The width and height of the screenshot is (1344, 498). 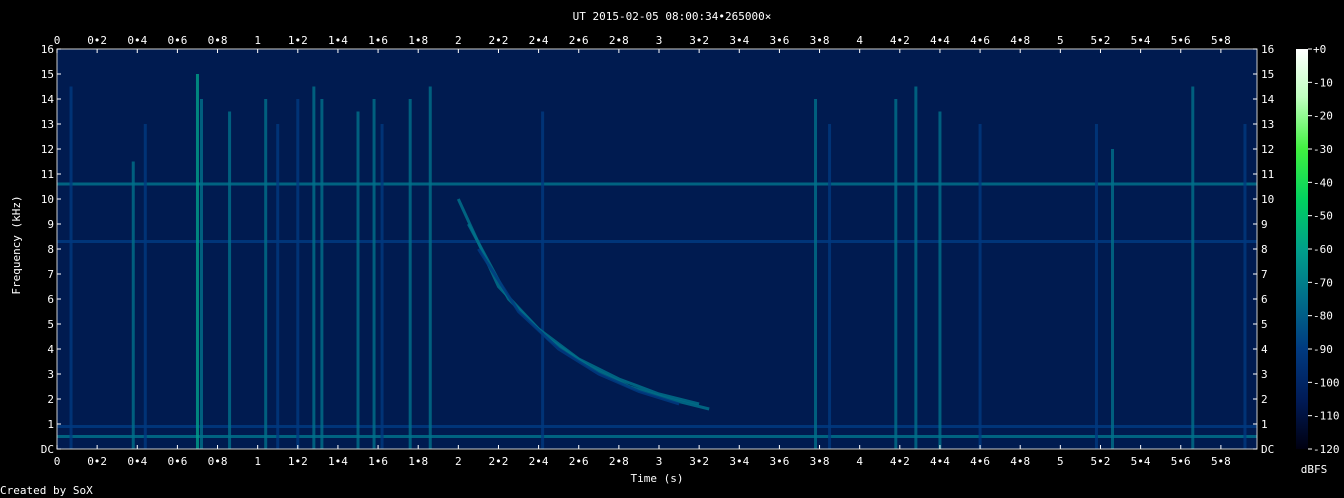 I want to click on colorbar-tick-label: -120, so click(x=1326, y=449).